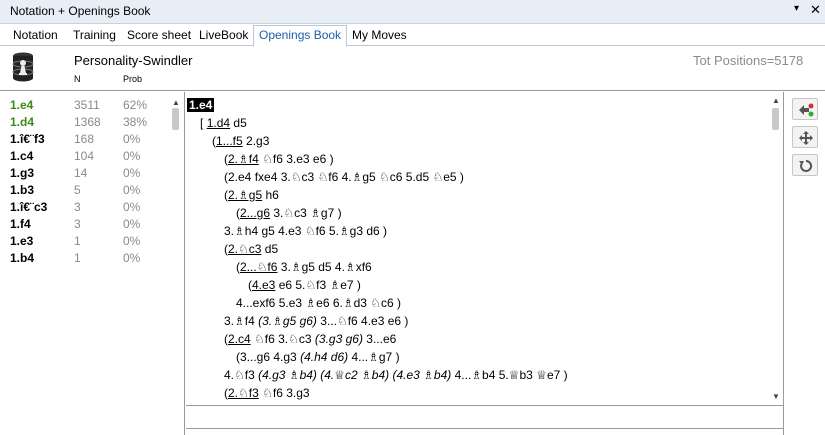  What do you see at coordinates (27, 139) in the screenshot?
I see `move-label: 1.î€¨f3` at bounding box center [27, 139].